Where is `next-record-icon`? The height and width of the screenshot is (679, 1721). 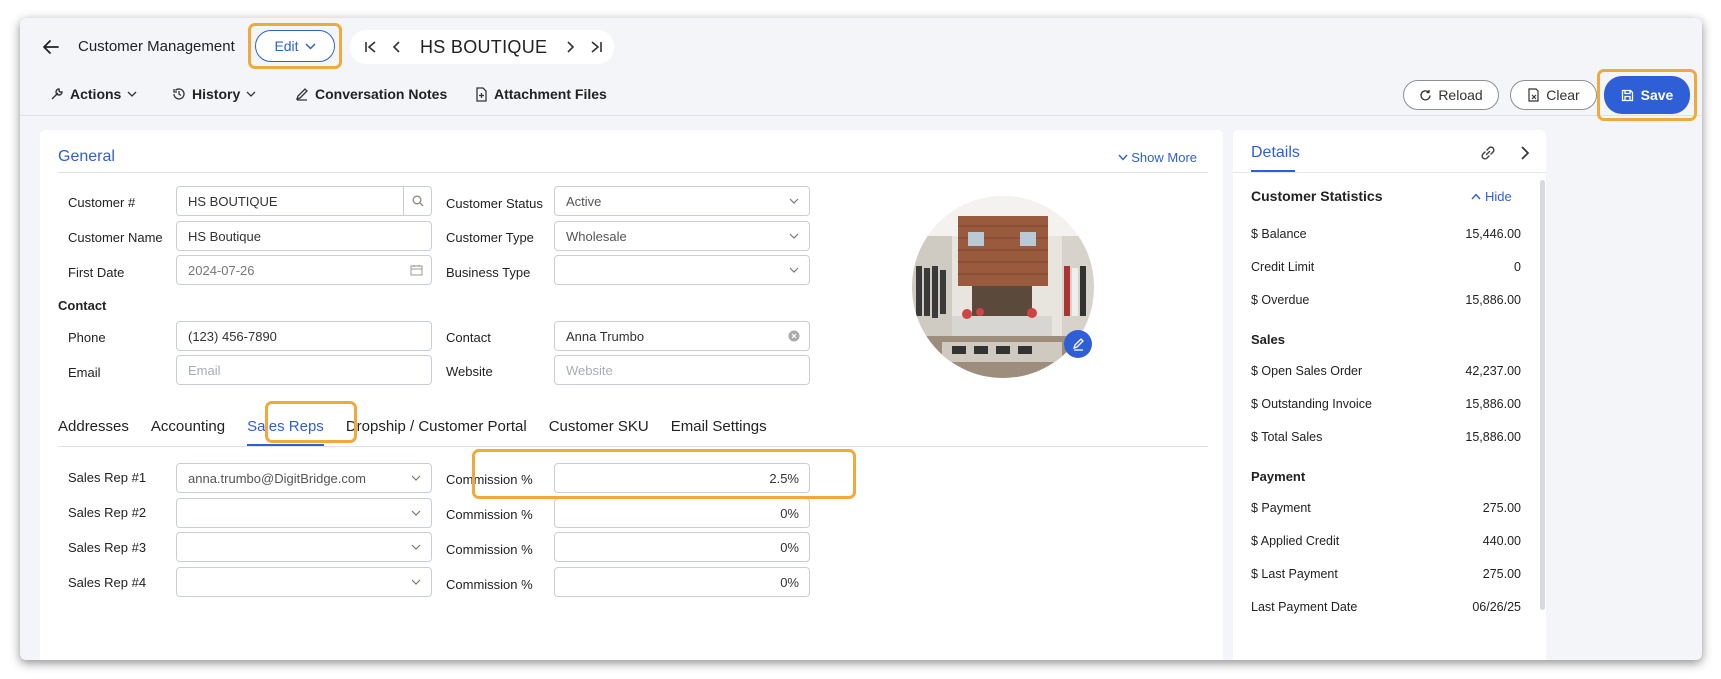
next-record-icon is located at coordinates (570, 47).